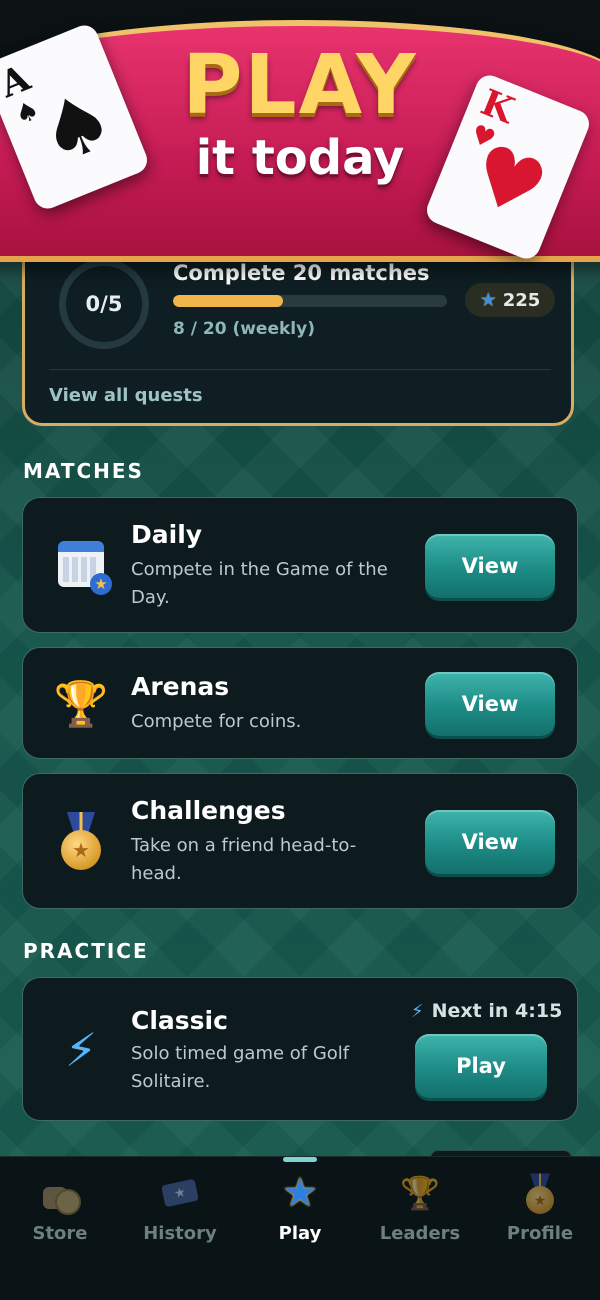 Image resolution: width=600 pixels, height=1300 pixels. I want to click on spade-icon: ♠, so click(76, 126).